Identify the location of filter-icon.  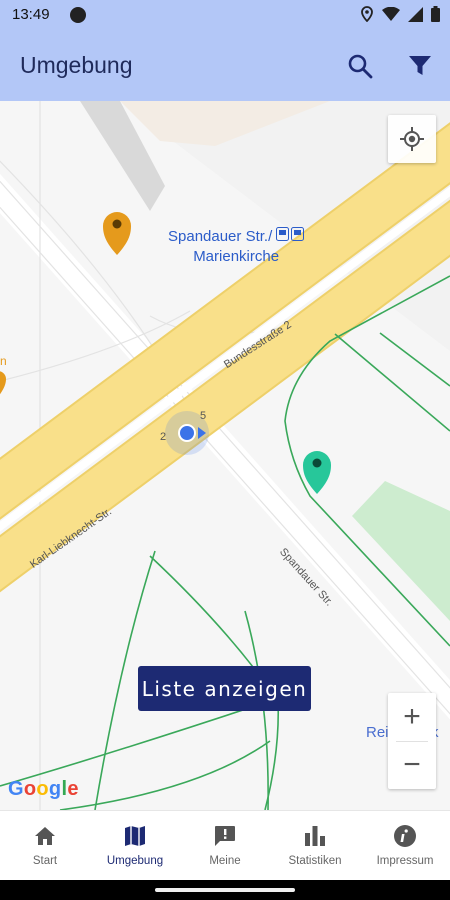
(420, 65).